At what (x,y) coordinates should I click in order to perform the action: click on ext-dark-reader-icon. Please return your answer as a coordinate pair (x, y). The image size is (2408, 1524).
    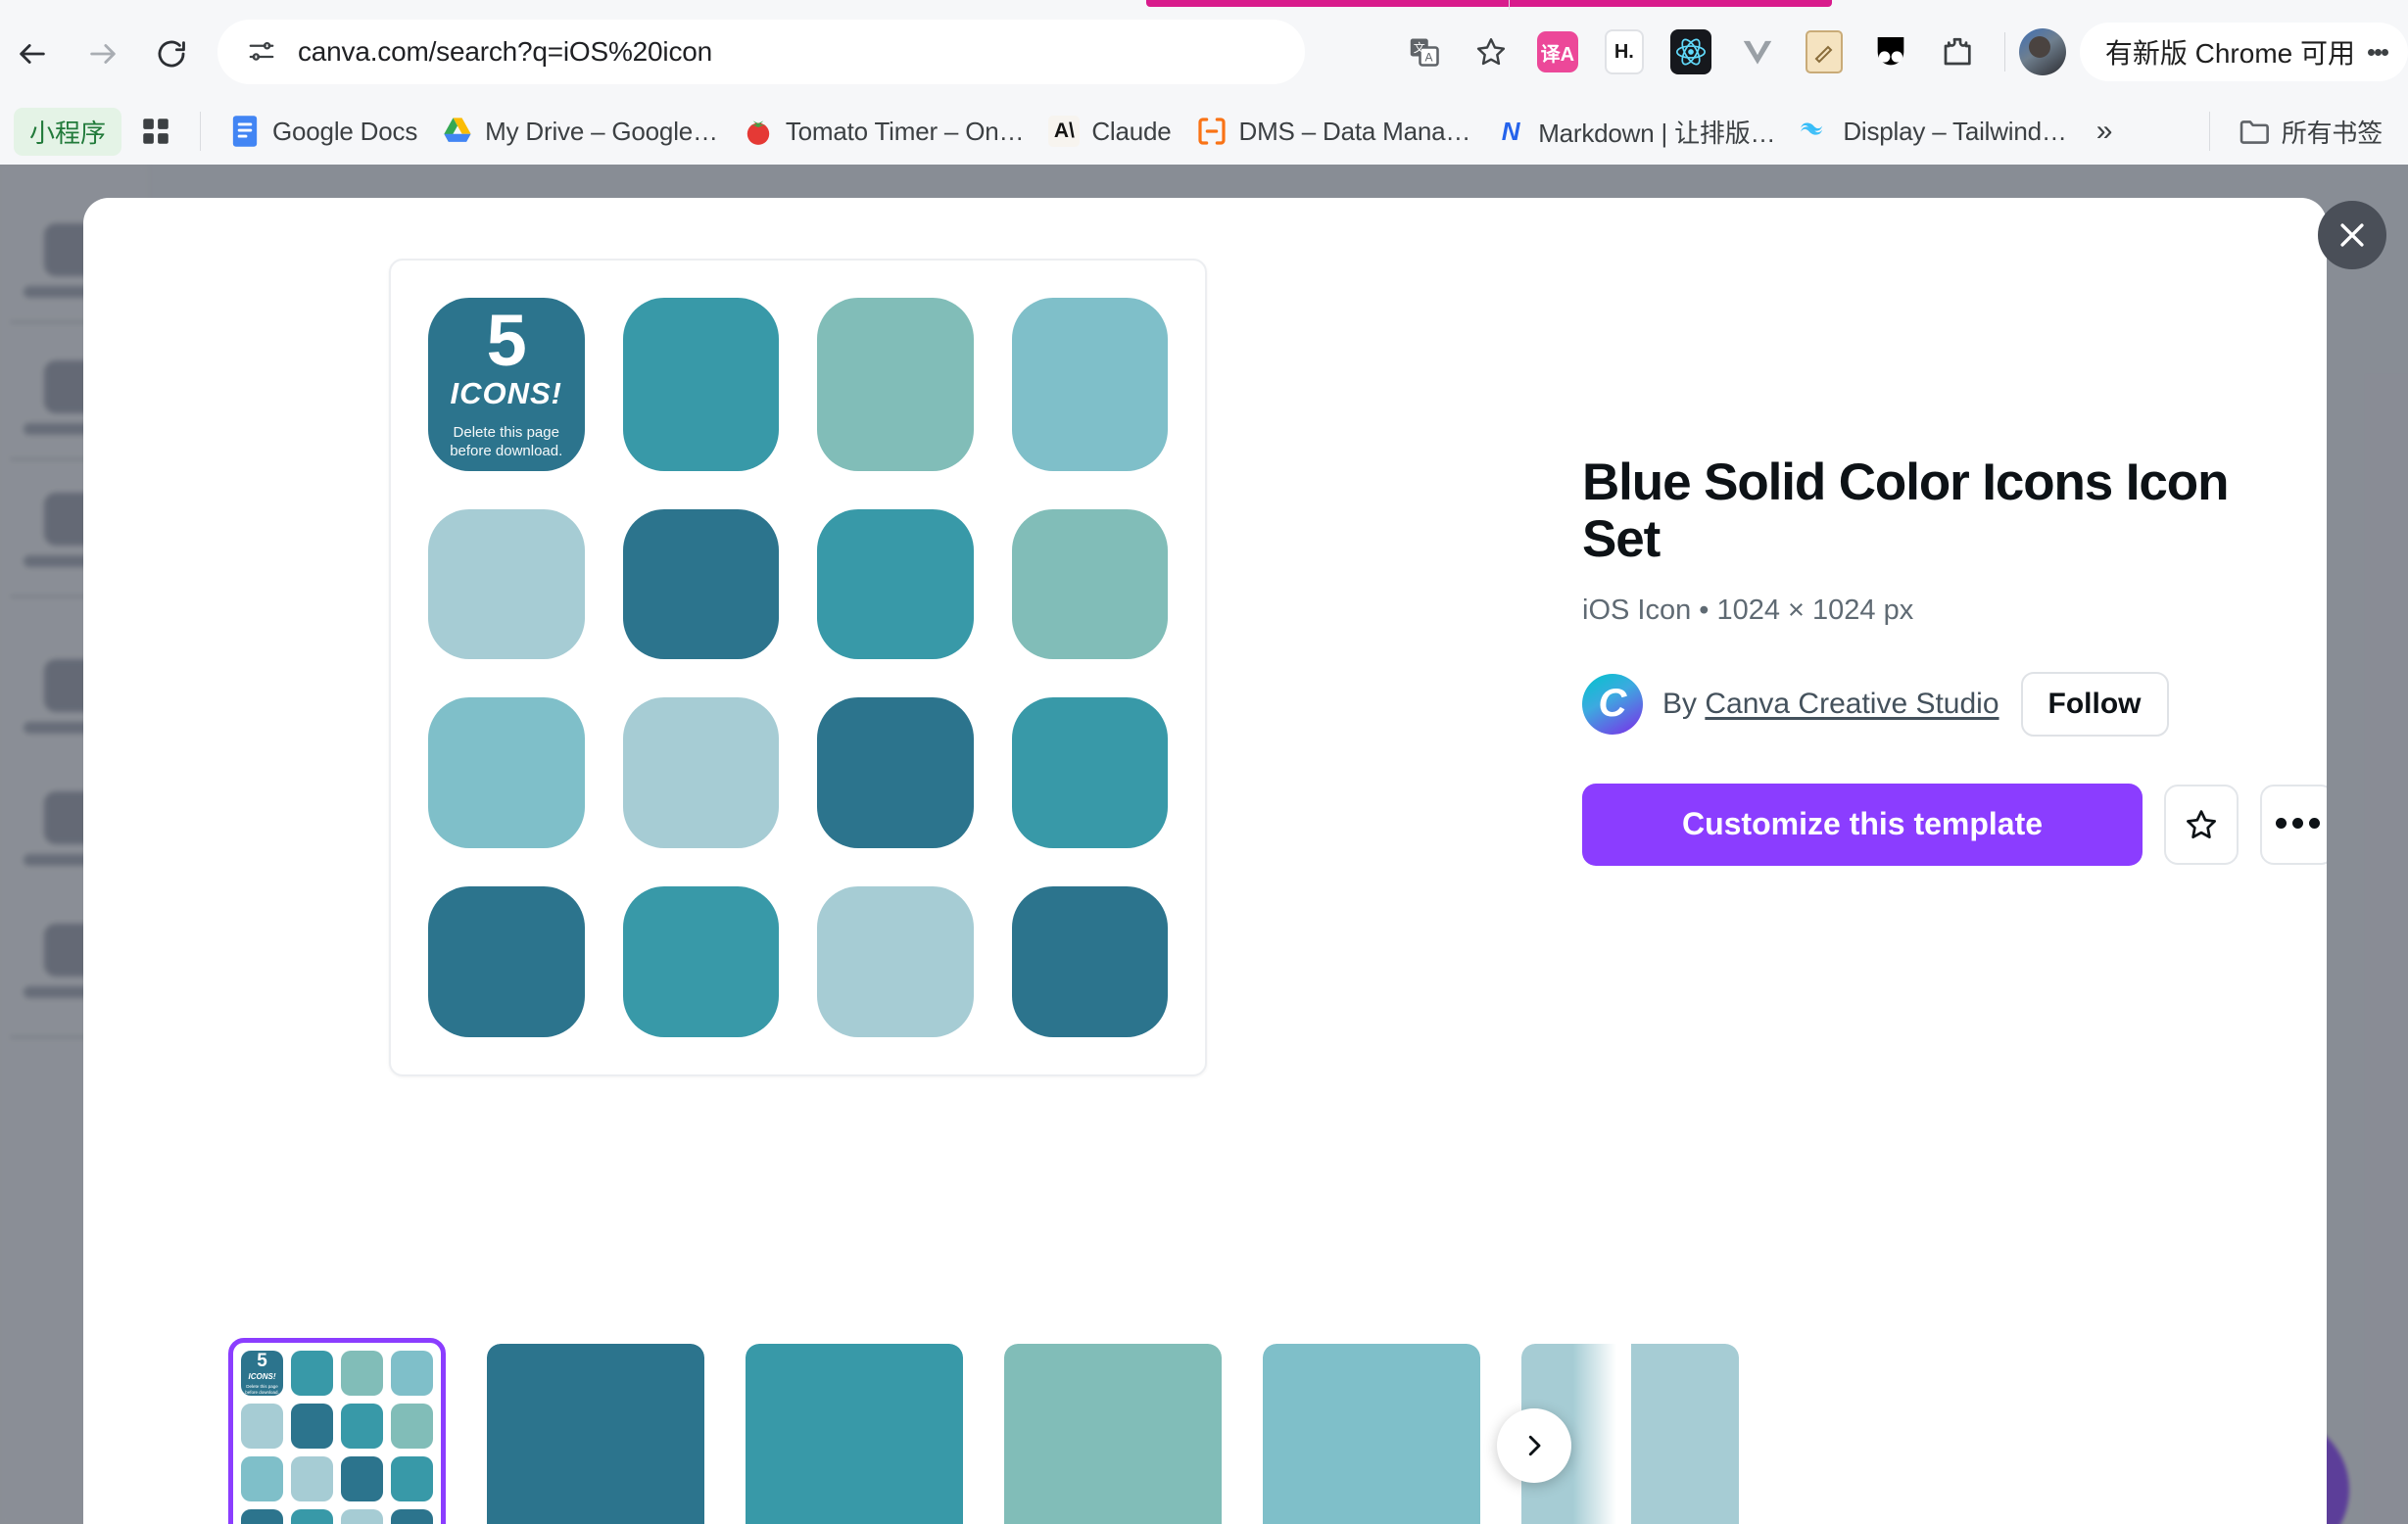
    Looking at the image, I should click on (1890, 52).